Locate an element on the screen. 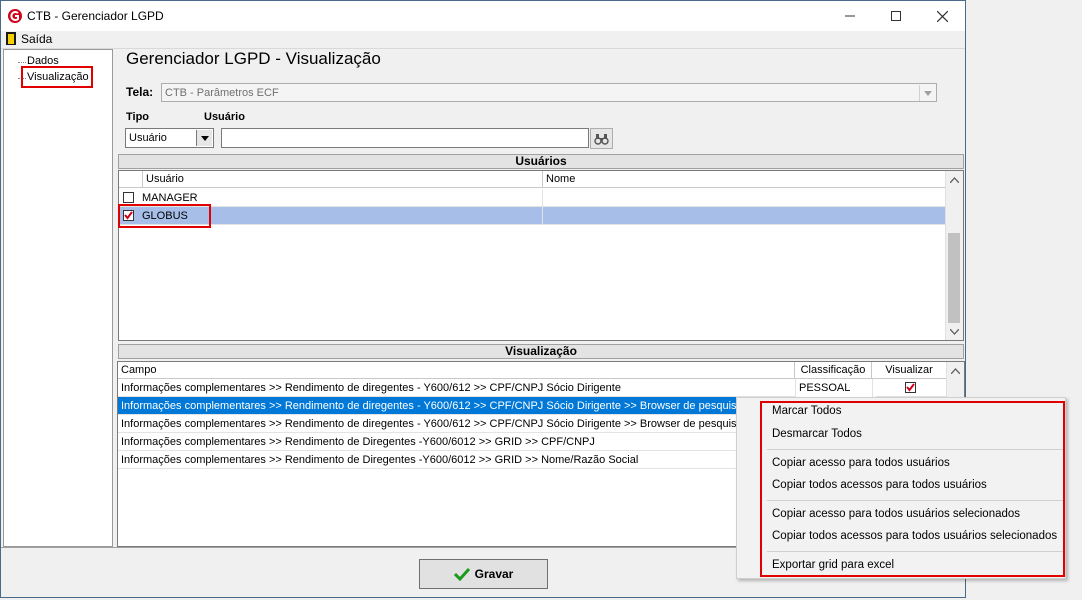 Image resolution: width=1082 pixels, height=600 pixels. usuario-label: Usuário is located at coordinates (224, 117).